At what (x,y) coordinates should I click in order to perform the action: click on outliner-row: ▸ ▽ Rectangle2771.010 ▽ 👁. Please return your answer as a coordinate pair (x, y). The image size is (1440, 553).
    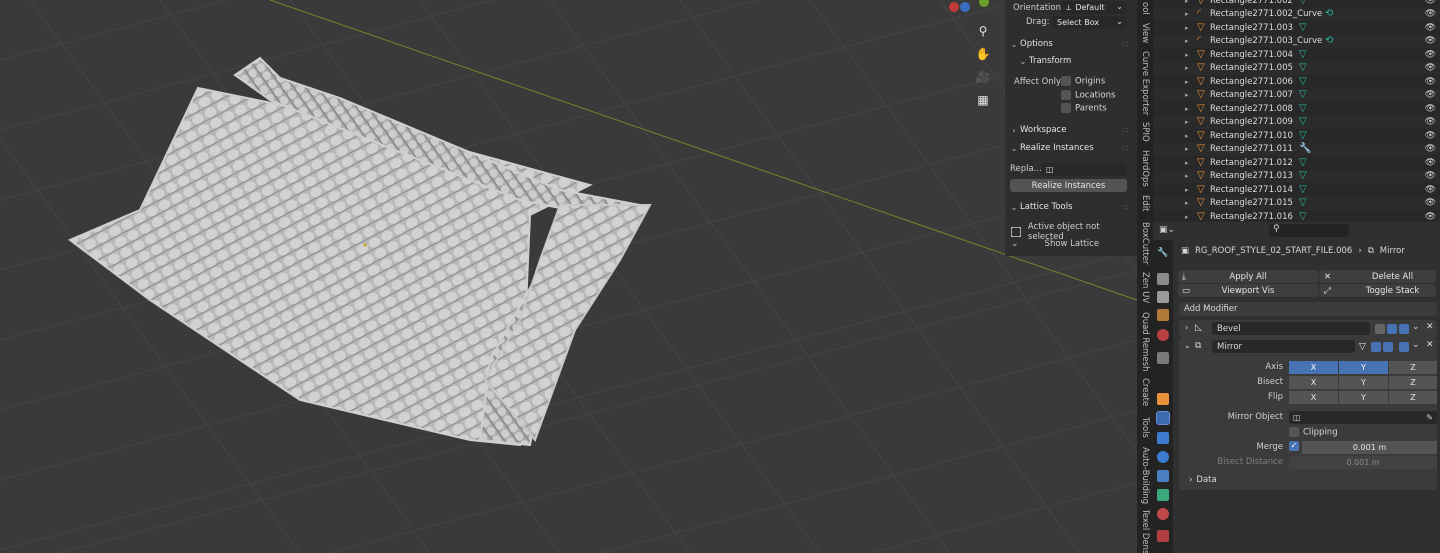
    Looking at the image, I should click on (1296, 136).